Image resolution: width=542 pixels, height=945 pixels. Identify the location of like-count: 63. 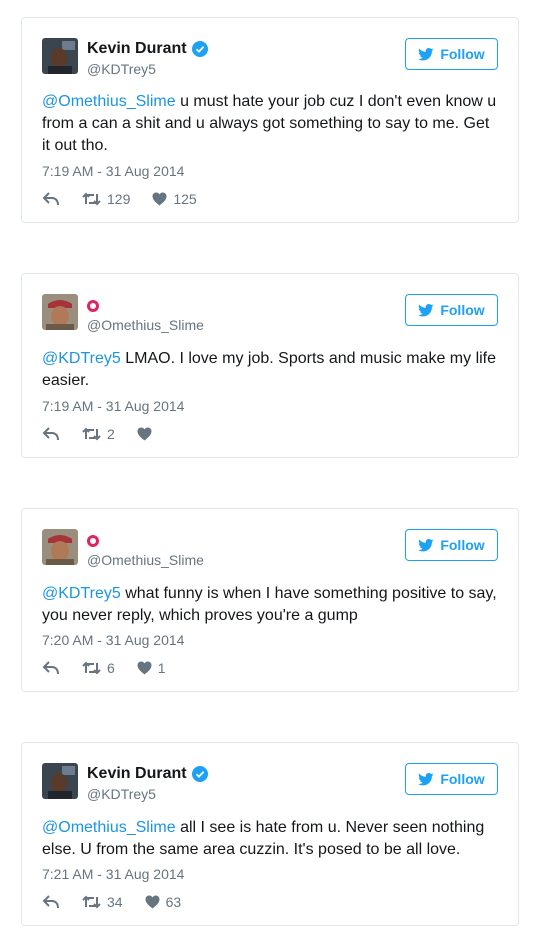
(173, 902).